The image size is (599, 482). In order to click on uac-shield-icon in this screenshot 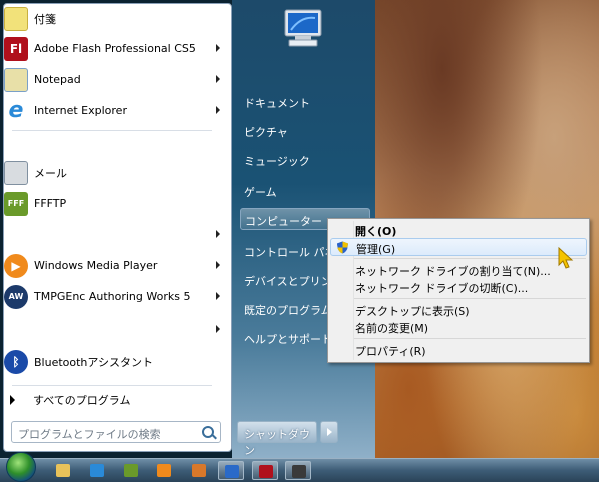, I will do `click(342, 247)`.